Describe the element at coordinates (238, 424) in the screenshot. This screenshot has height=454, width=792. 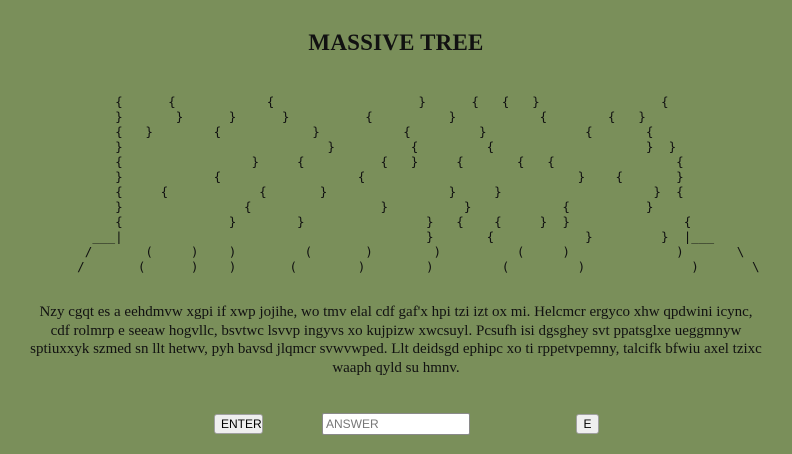
I see `enter-button: ENTER` at that location.